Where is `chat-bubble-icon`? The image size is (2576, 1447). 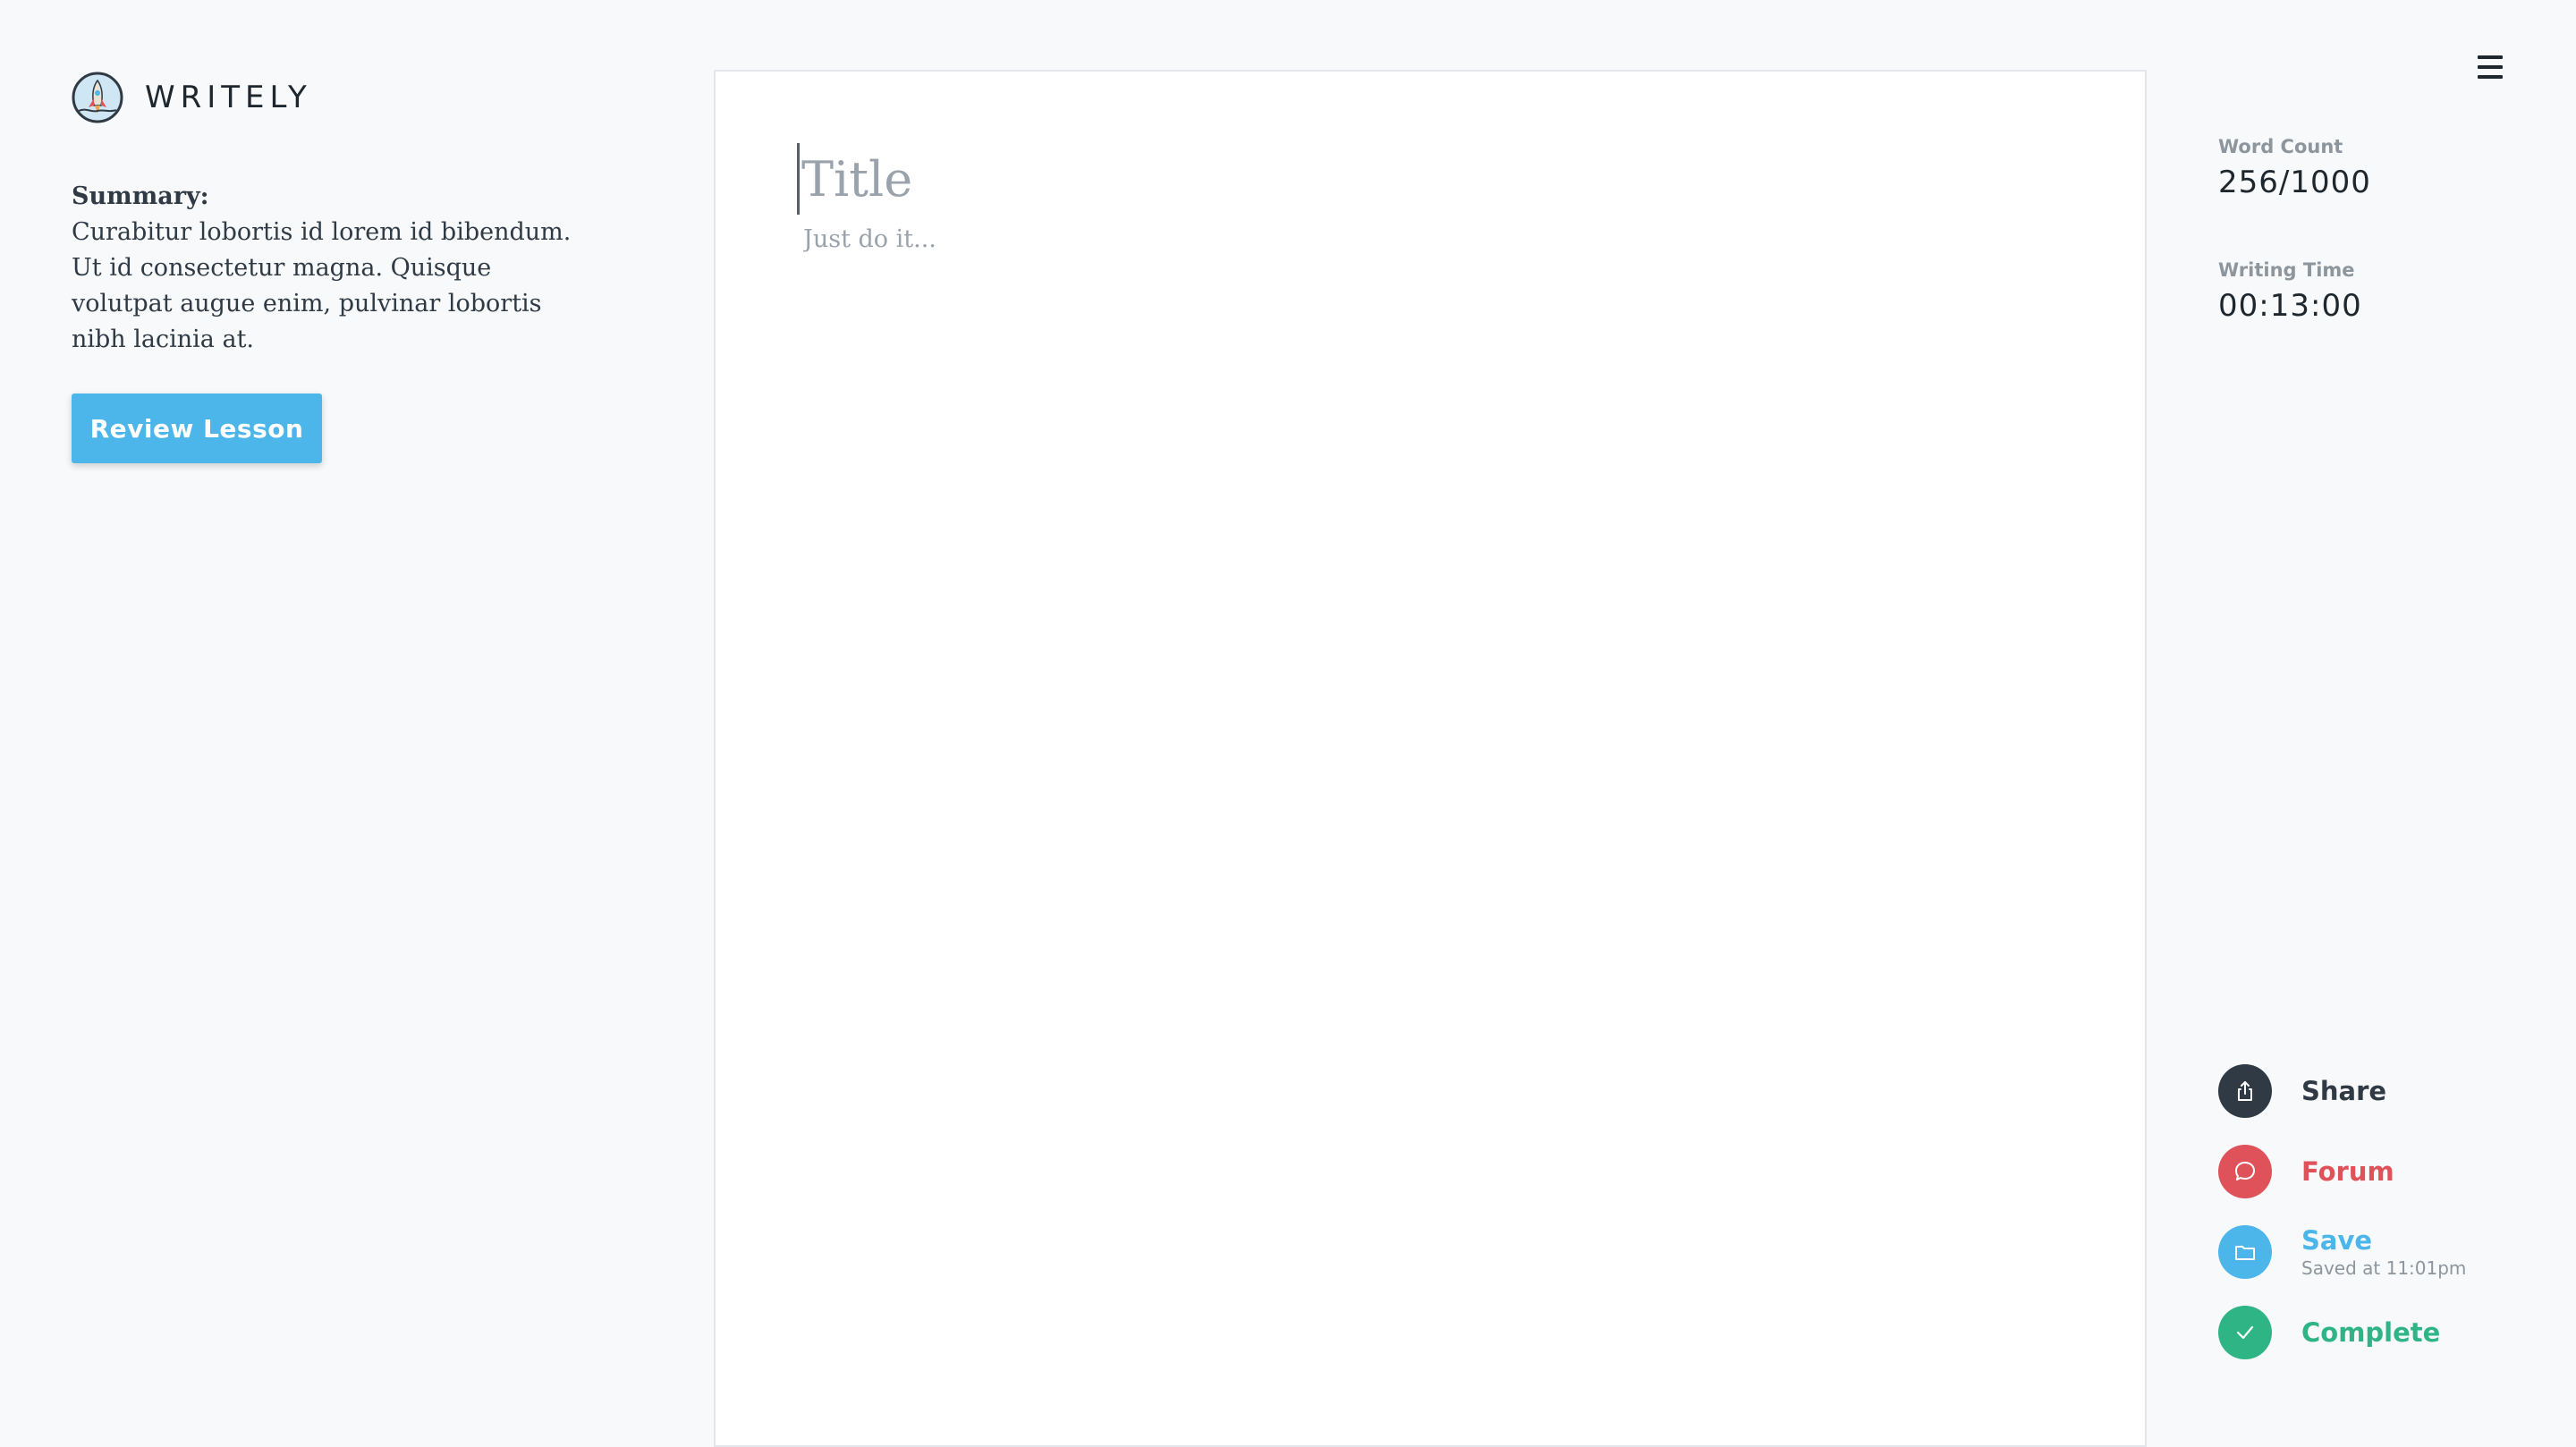 chat-bubble-icon is located at coordinates (2245, 1171).